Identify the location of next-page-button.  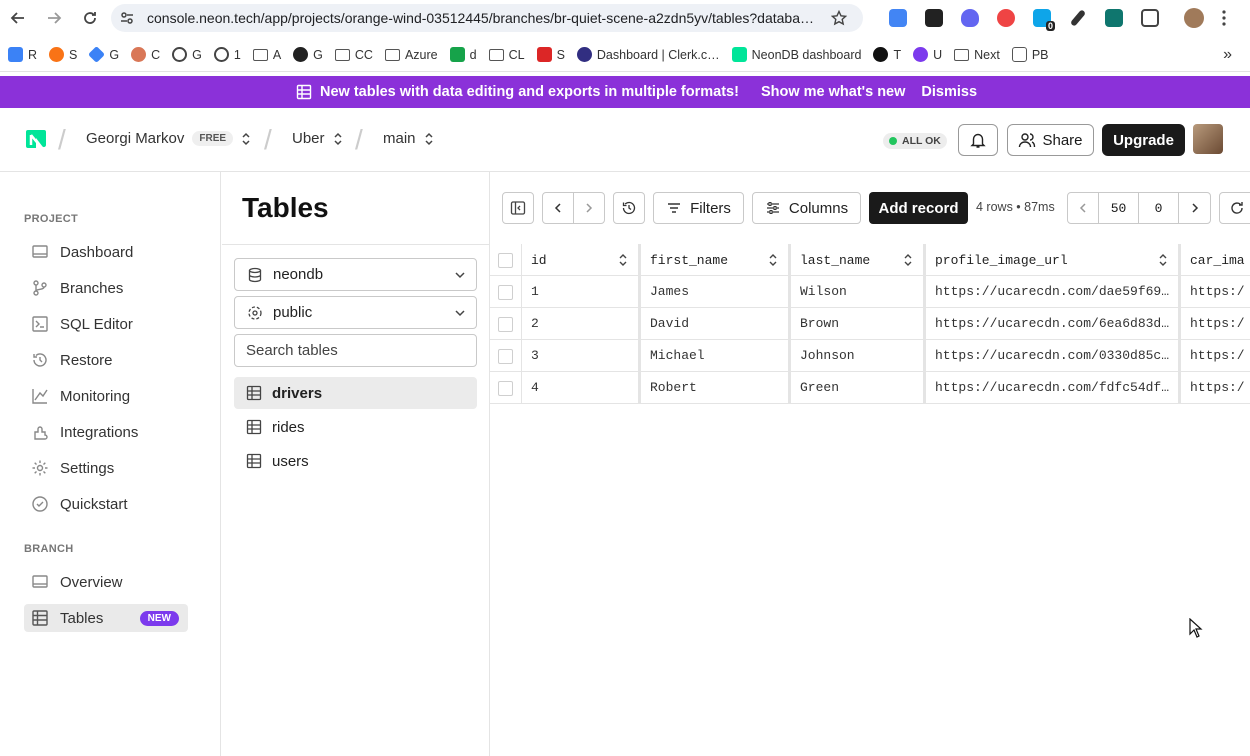
(1194, 208).